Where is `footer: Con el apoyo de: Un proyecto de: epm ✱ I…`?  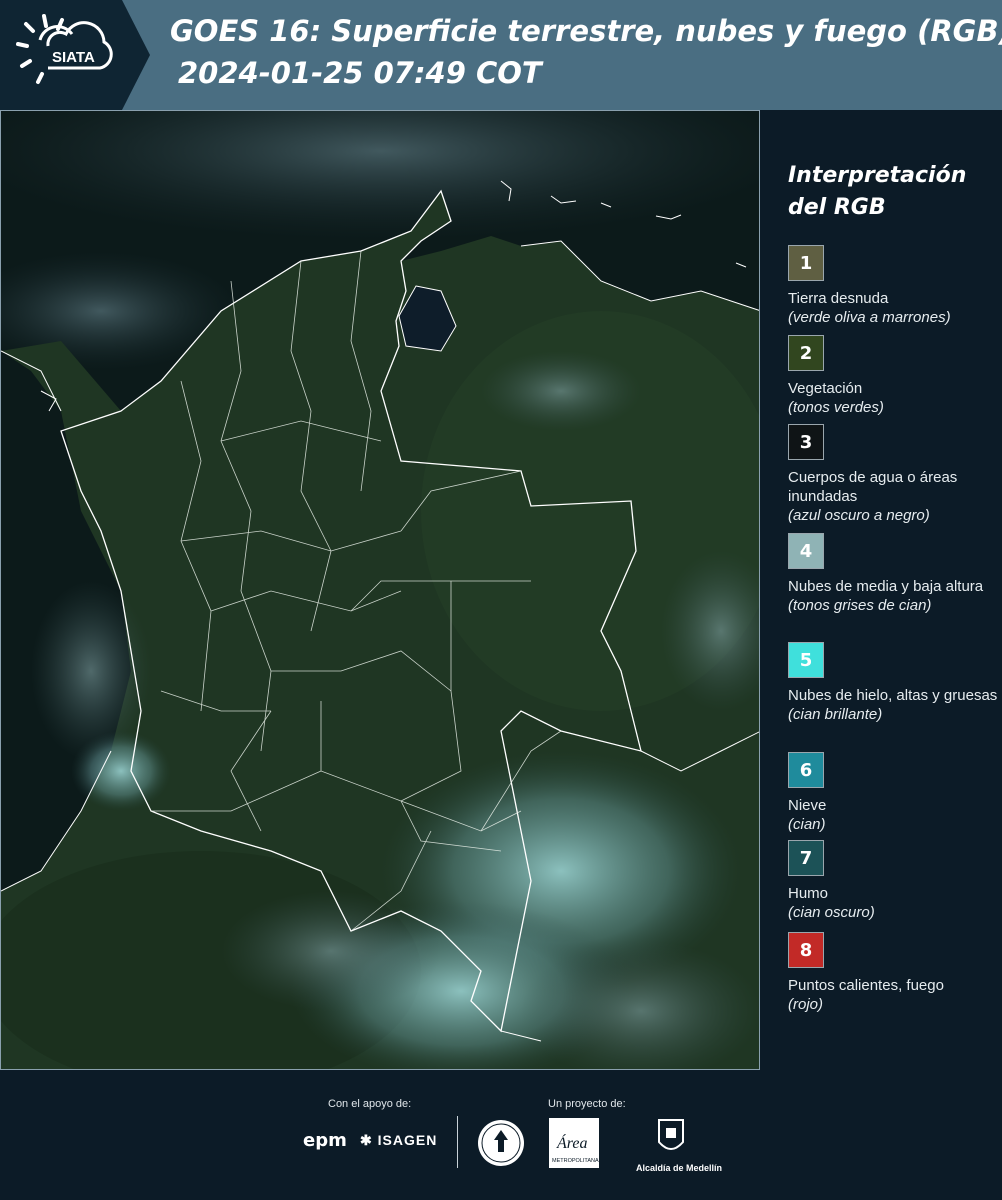
footer: Con el apoyo de: Un proyecto de: epm ✱ I… is located at coordinates (501, 1135).